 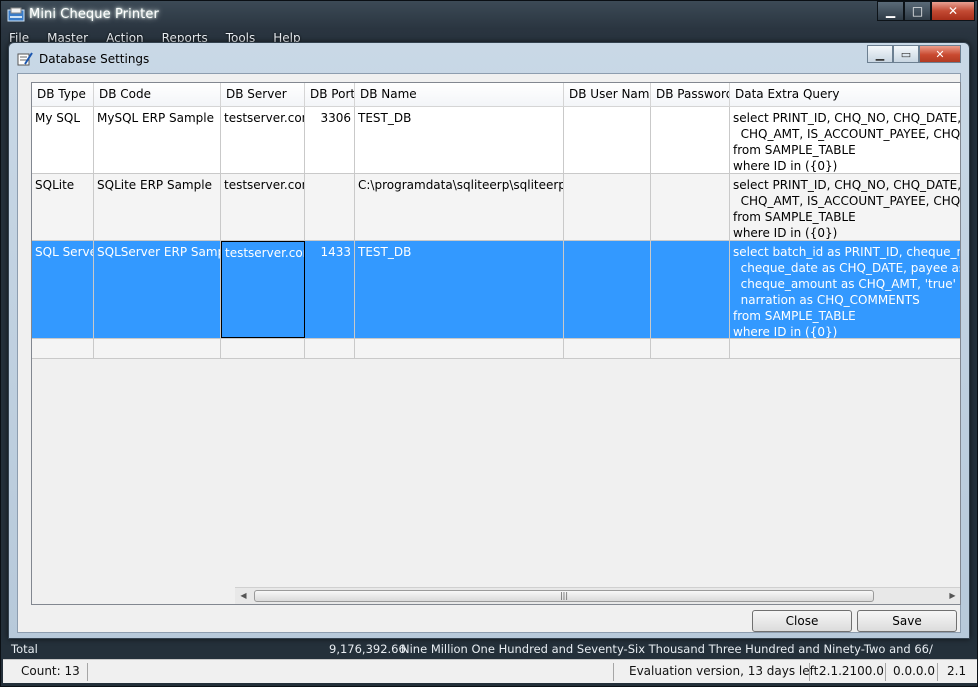 What do you see at coordinates (726, 671) in the screenshot?
I see `evaluation-status: Evaluation version, 13 days left.` at bounding box center [726, 671].